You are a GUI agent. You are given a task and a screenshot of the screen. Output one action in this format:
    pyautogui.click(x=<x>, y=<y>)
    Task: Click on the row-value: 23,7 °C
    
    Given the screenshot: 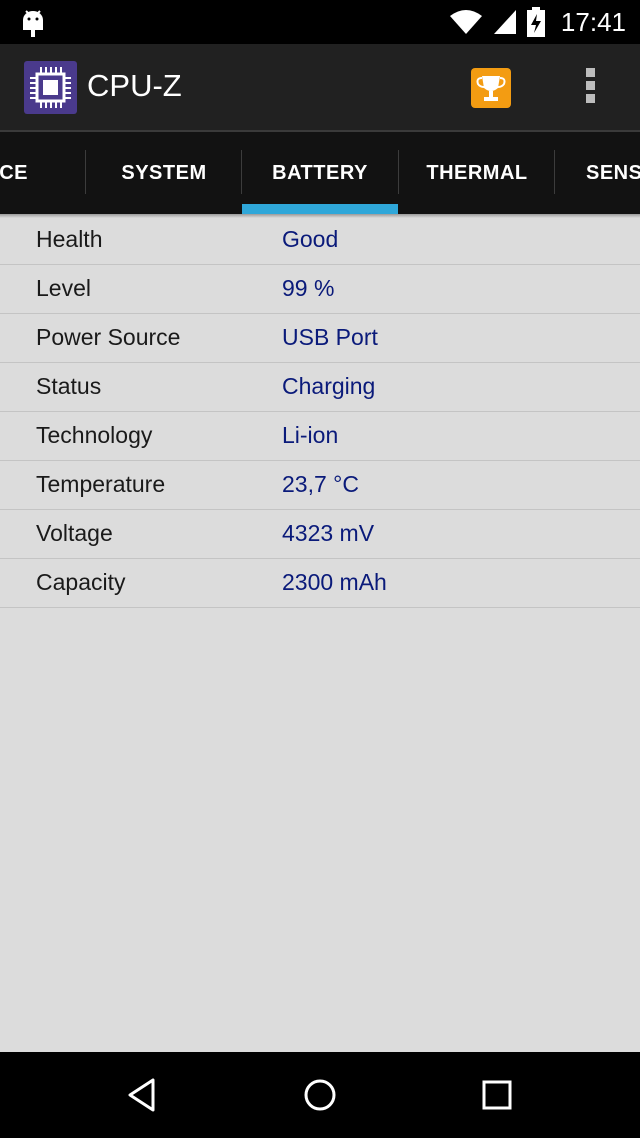 What is the action you would take?
    pyautogui.click(x=320, y=484)
    